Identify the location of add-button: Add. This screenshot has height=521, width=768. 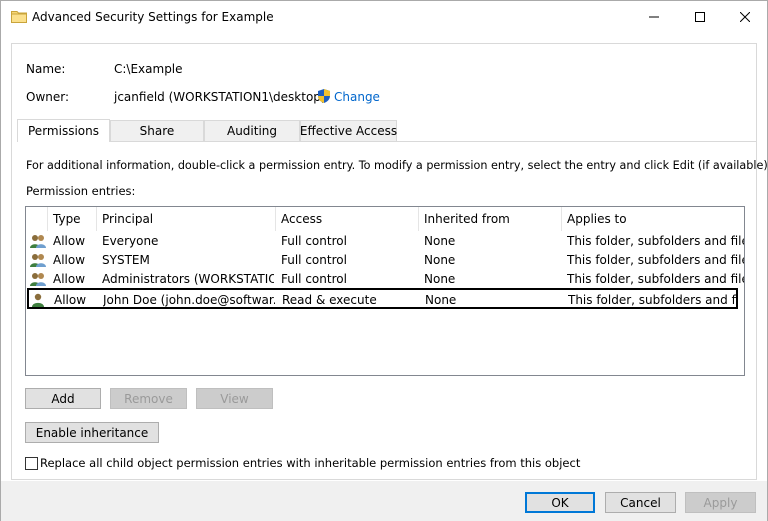
(63, 398).